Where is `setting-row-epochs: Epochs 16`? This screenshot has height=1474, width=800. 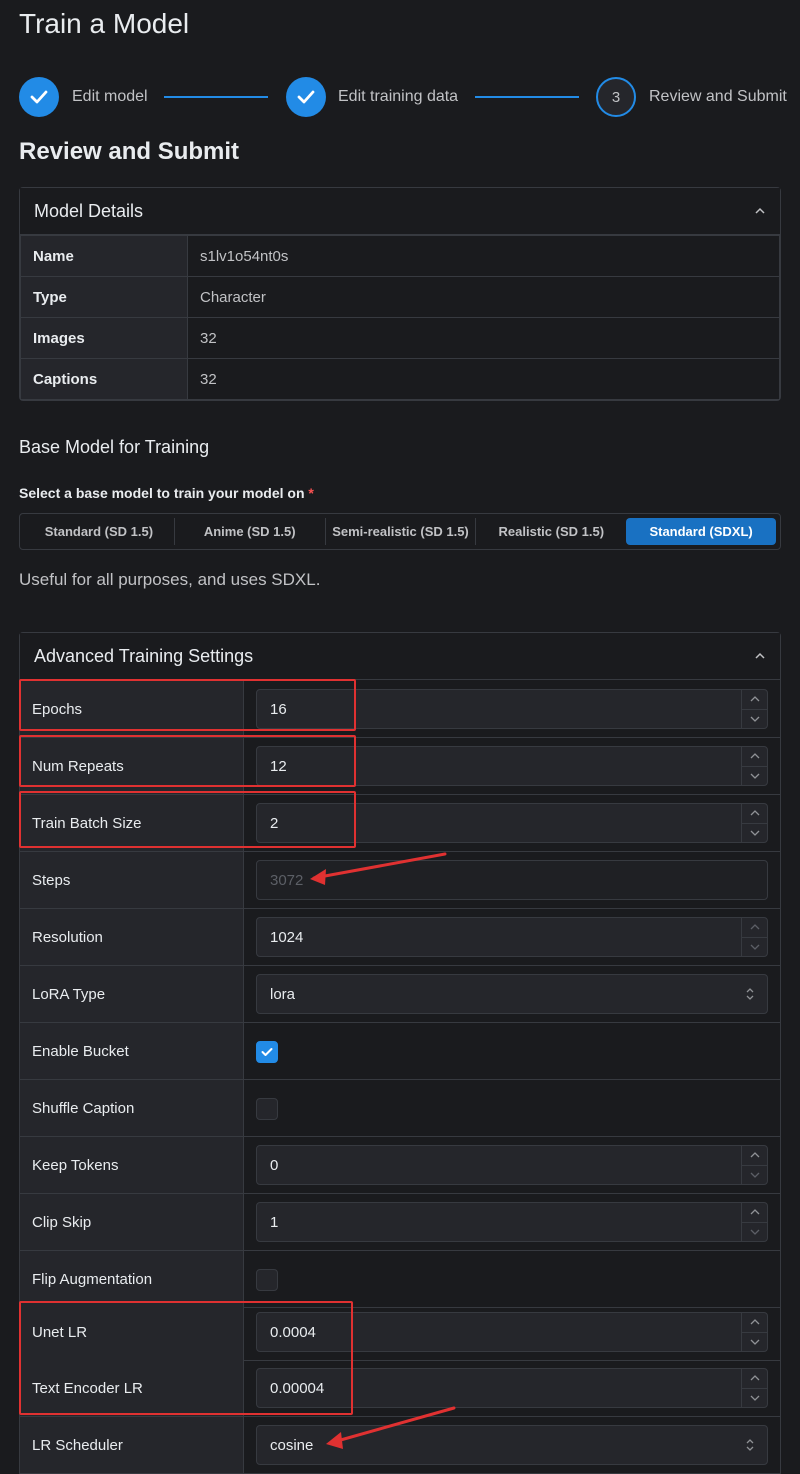 setting-row-epochs: Epochs 16 is located at coordinates (400, 709).